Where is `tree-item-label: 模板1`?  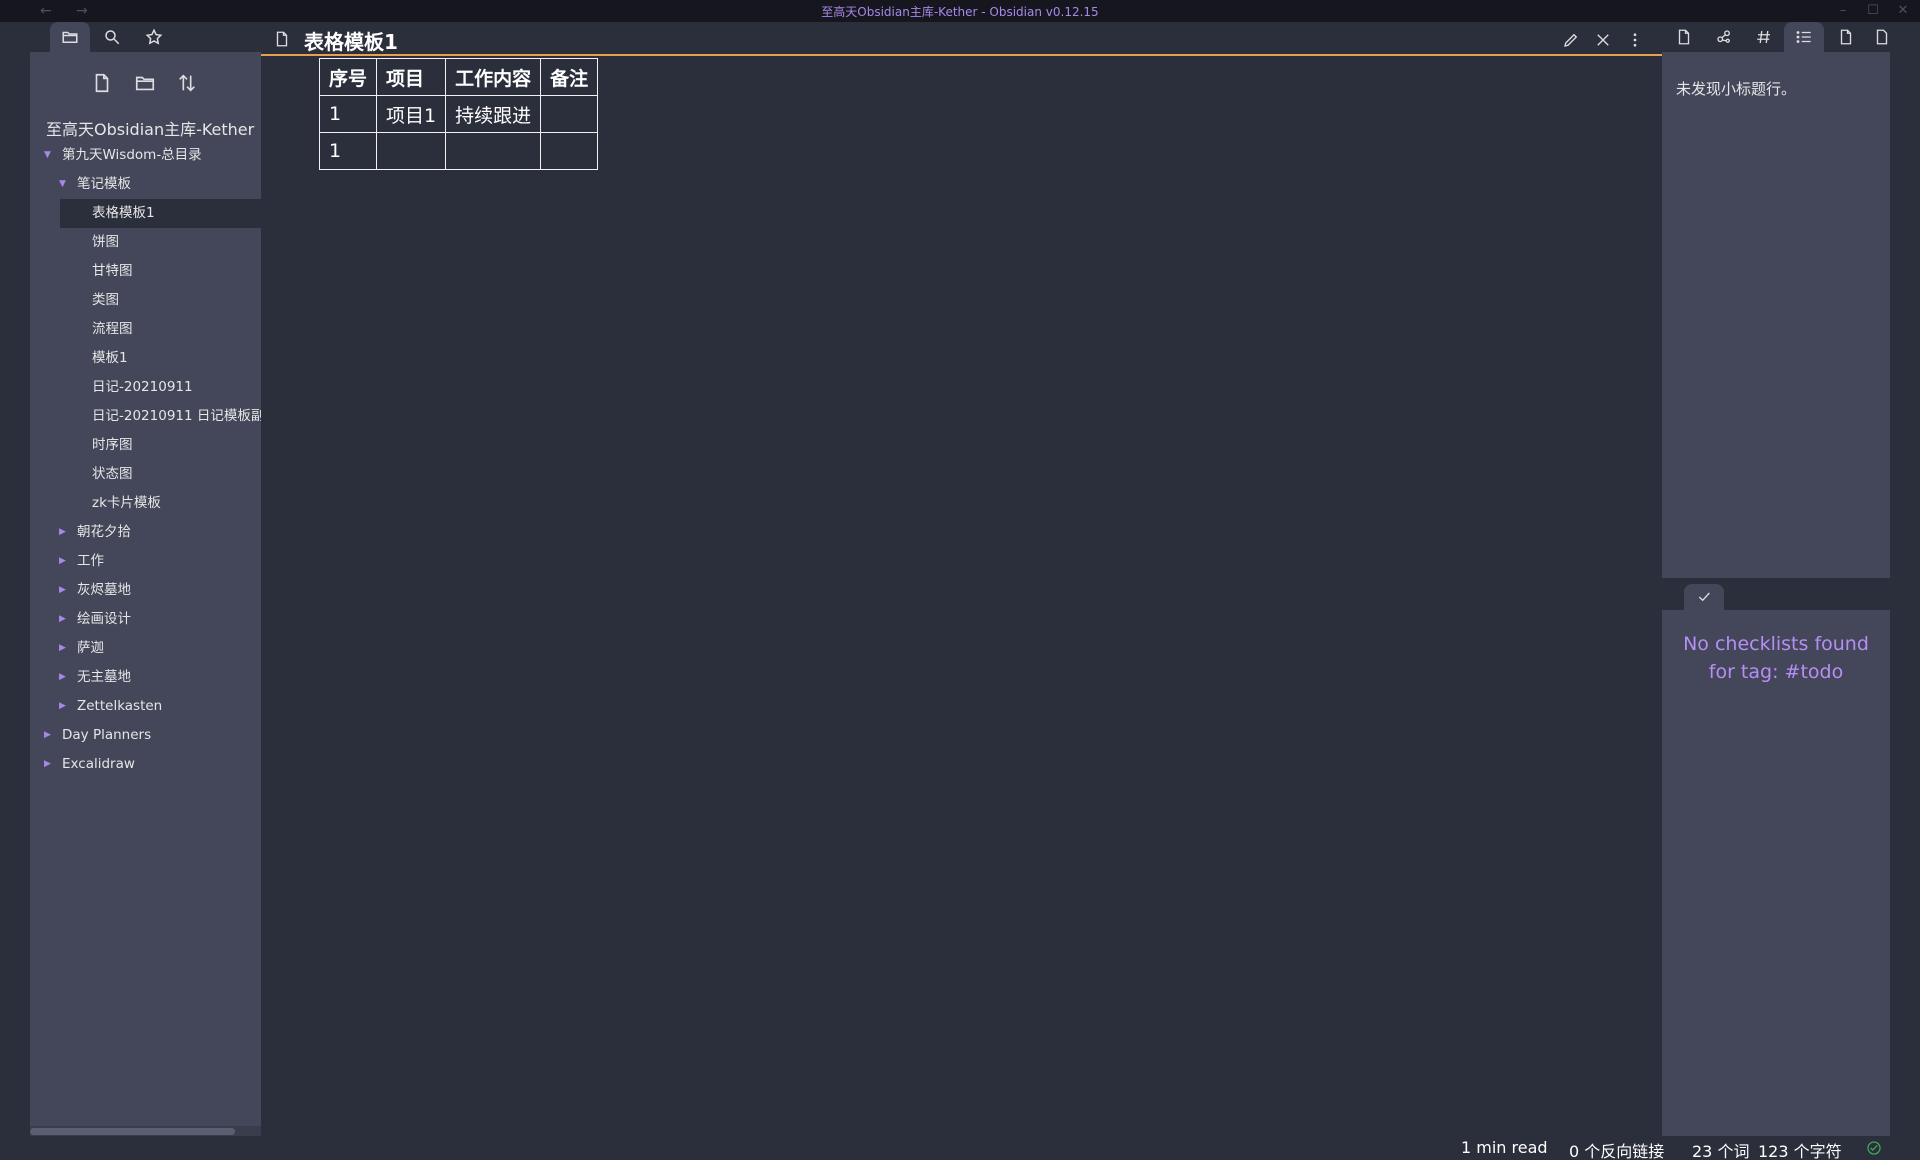
tree-item-label: 模板1 is located at coordinates (110, 358).